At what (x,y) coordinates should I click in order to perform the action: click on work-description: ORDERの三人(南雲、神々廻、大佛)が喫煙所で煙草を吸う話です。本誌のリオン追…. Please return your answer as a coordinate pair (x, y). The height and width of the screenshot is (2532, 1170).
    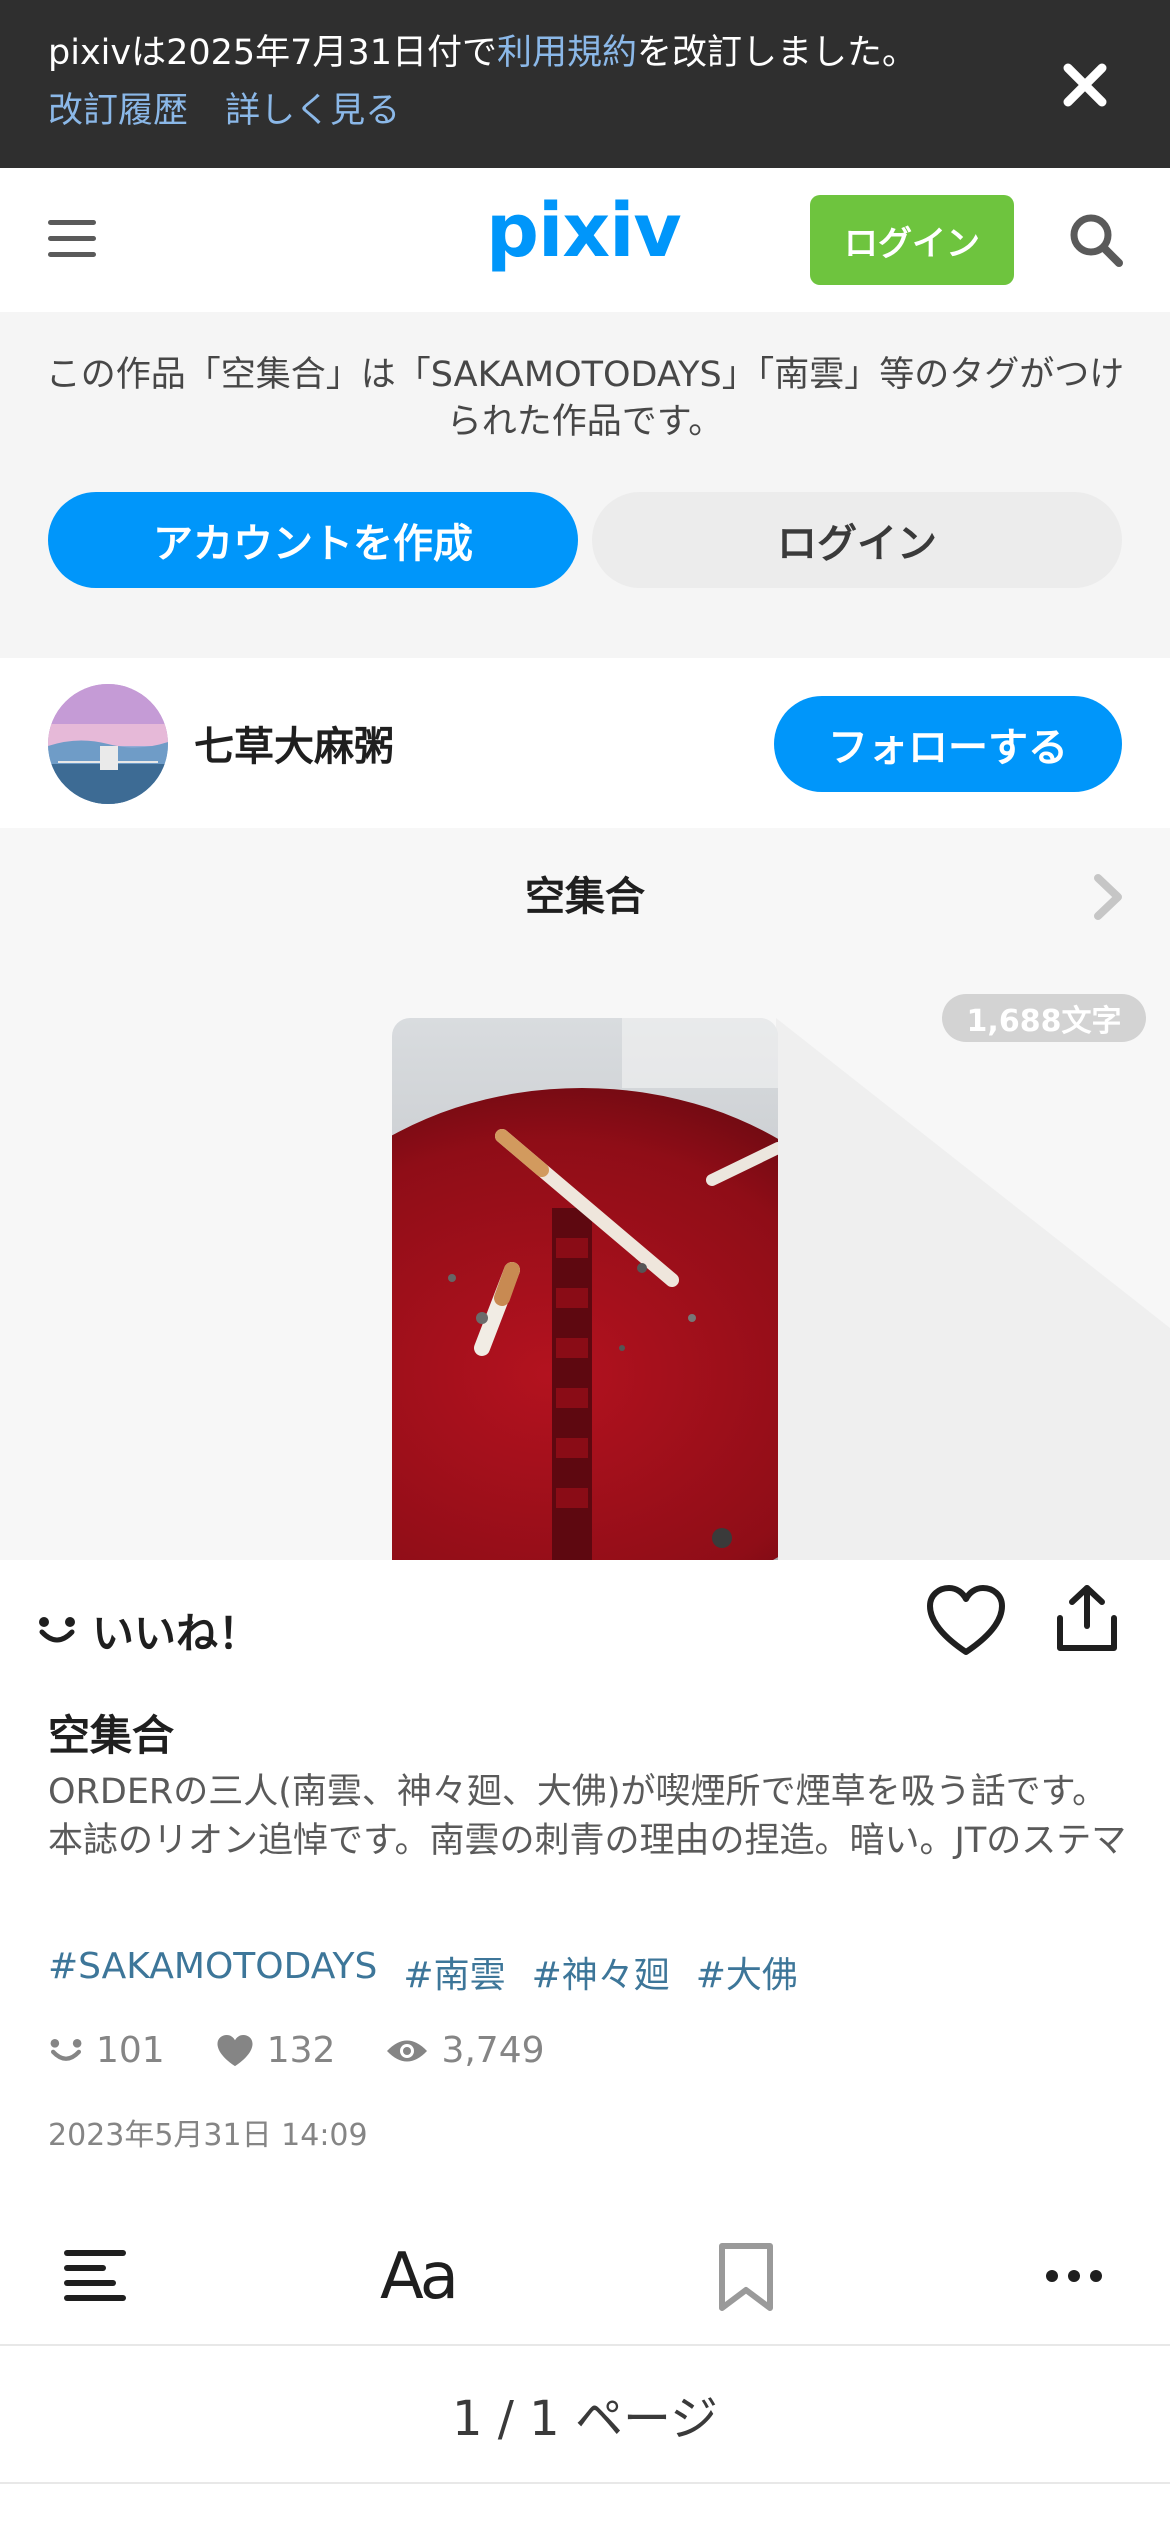
    Looking at the image, I should click on (587, 1816).